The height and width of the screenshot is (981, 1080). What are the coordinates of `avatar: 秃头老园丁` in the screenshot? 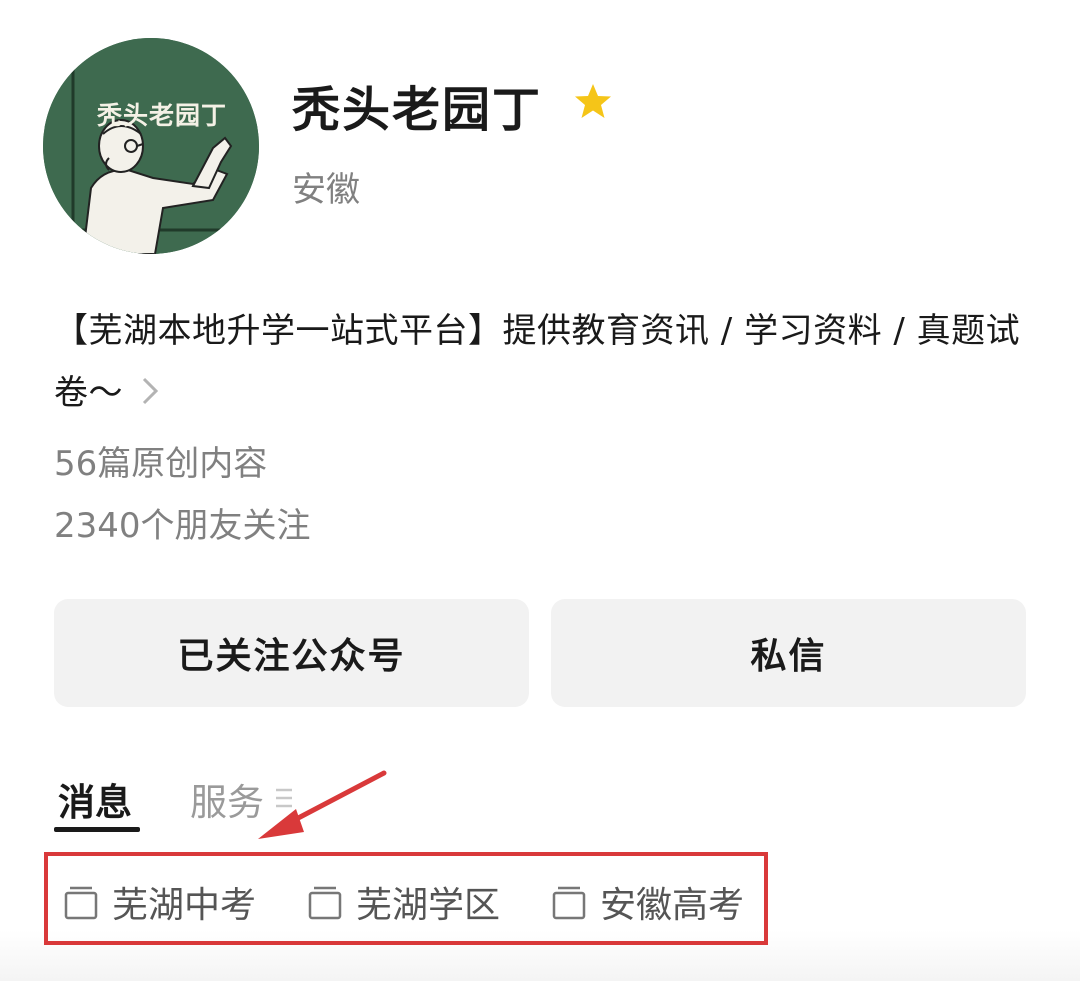 It's located at (151, 146).